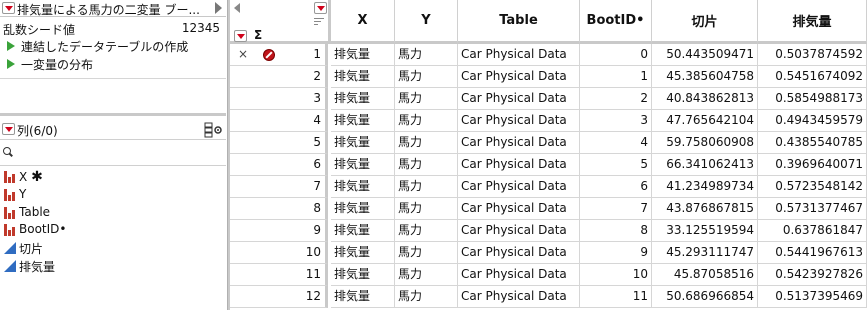 The image size is (867, 310). Describe the element at coordinates (237, 8) in the screenshot. I see `collapse-panel-icon` at that location.